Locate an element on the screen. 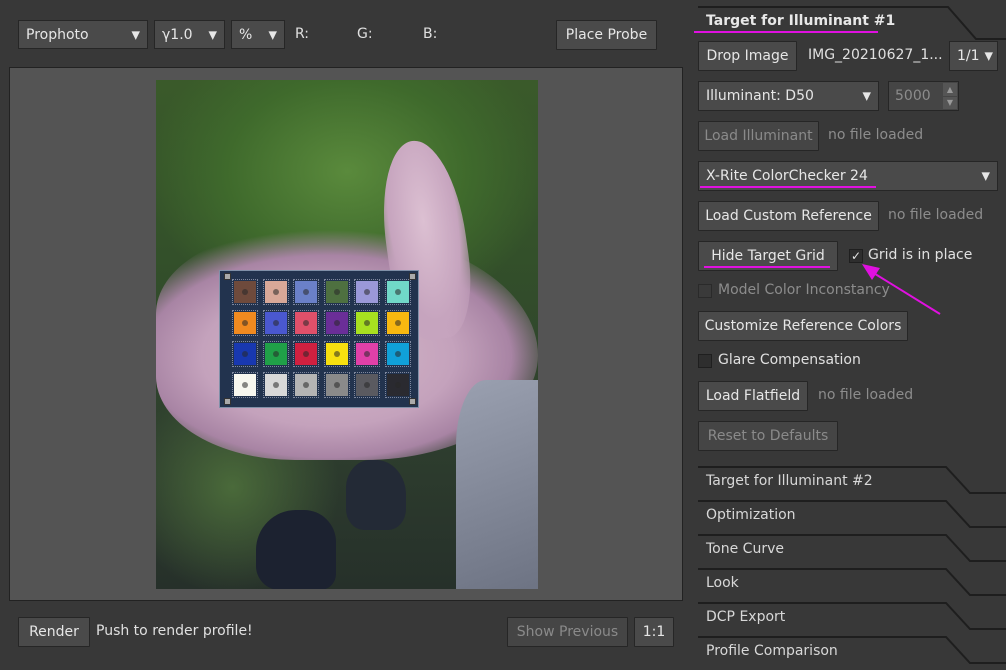 The image size is (1006, 670). section-dcp-export: DCP Export is located at coordinates (852, 619).